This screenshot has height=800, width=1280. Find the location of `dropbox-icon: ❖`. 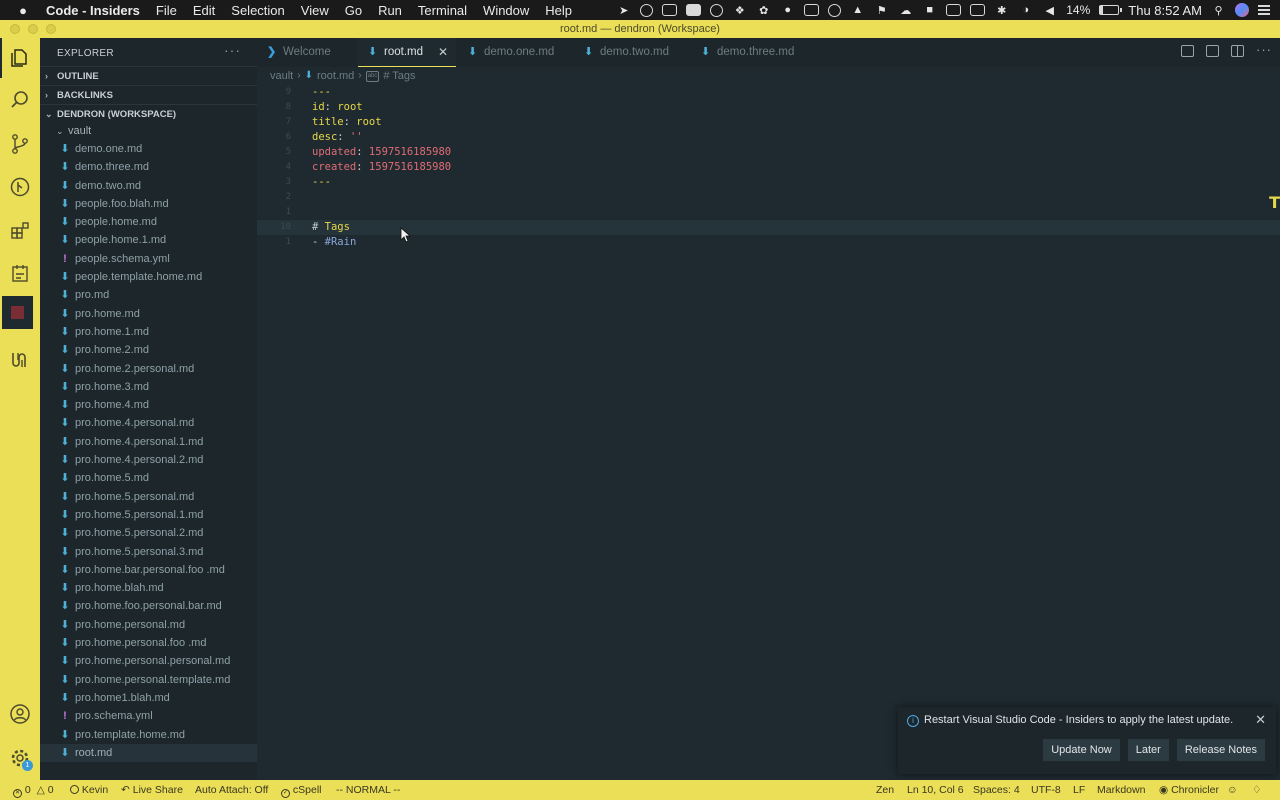

dropbox-icon: ❖ is located at coordinates (739, 10).